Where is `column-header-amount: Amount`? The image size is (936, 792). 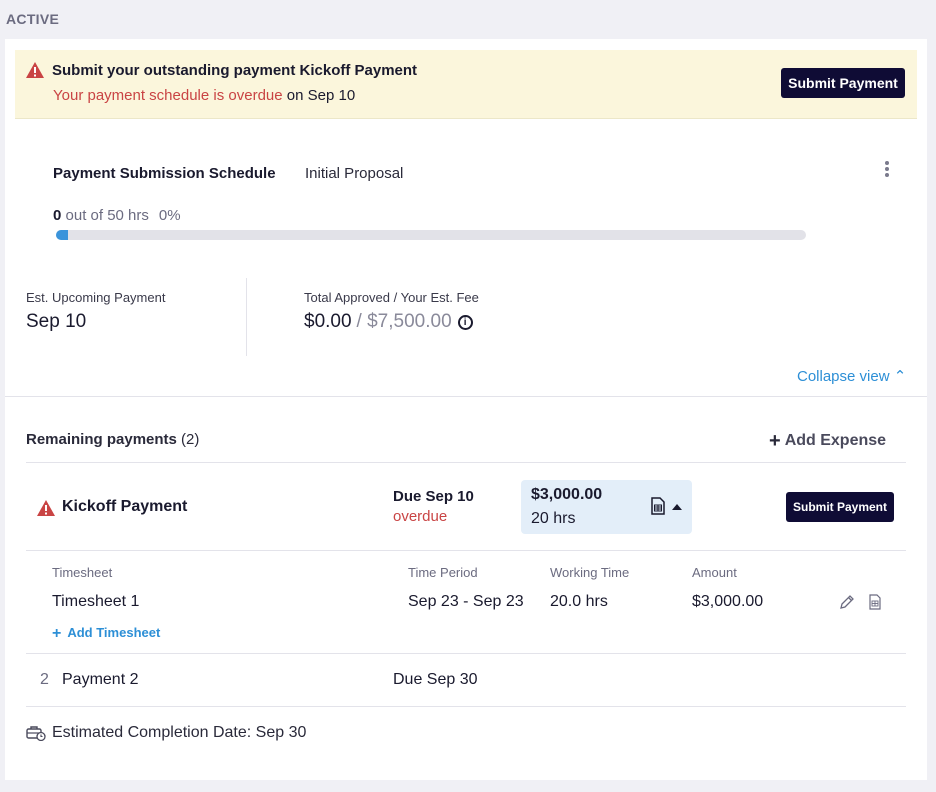
column-header-amount: Amount is located at coordinates (714, 572).